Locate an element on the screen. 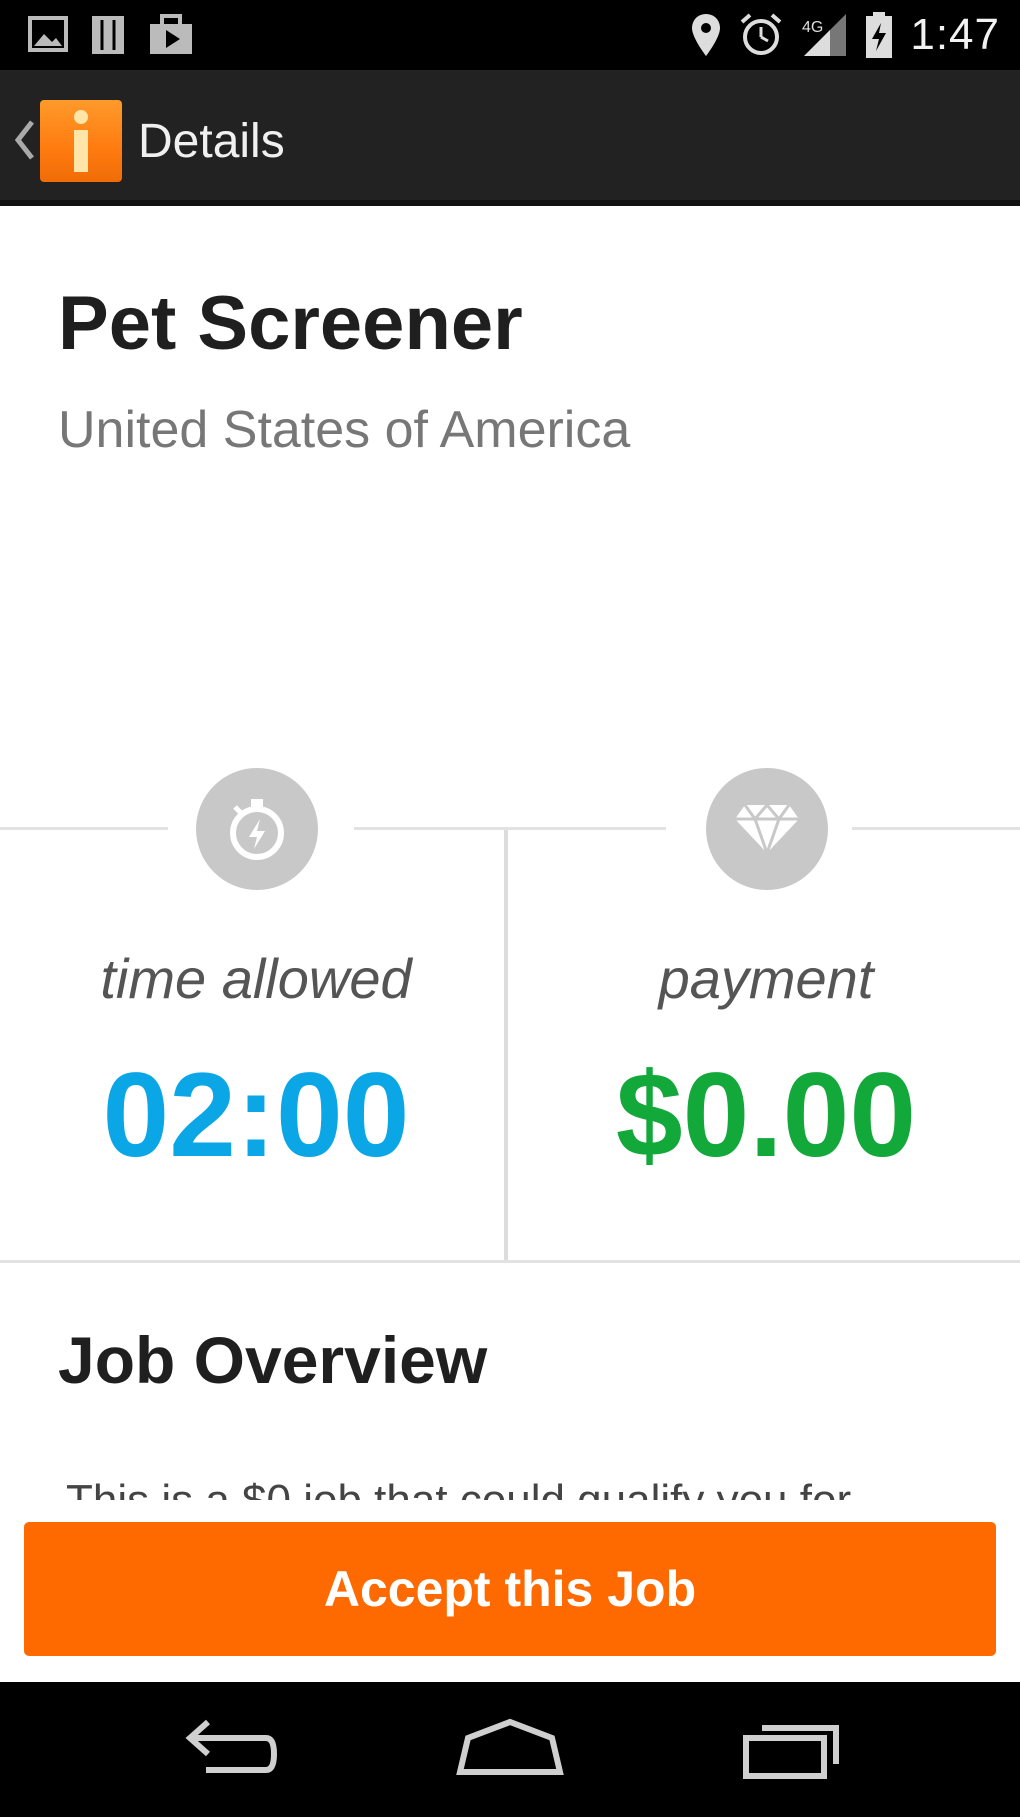 This screenshot has height=1817, width=1020. status-indicators: 4G 1:47 is located at coordinates (845, 35).